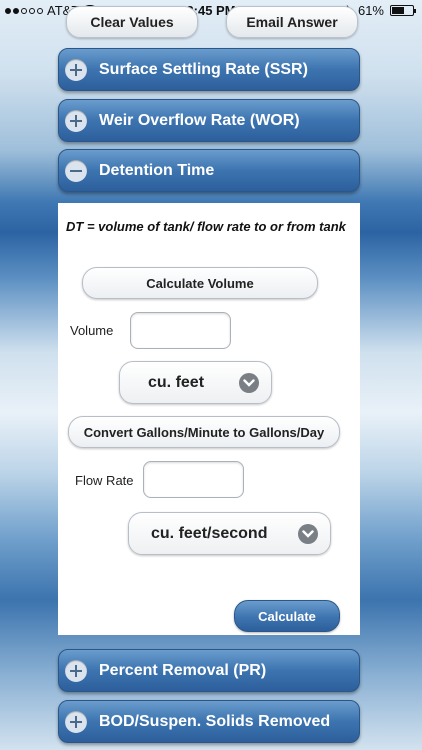 Image resolution: width=422 pixels, height=750 pixels. What do you see at coordinates (183, 670) in the screenshot?
I see `section-label: Percent Removal (PR)` at bounding box center [183, 670].